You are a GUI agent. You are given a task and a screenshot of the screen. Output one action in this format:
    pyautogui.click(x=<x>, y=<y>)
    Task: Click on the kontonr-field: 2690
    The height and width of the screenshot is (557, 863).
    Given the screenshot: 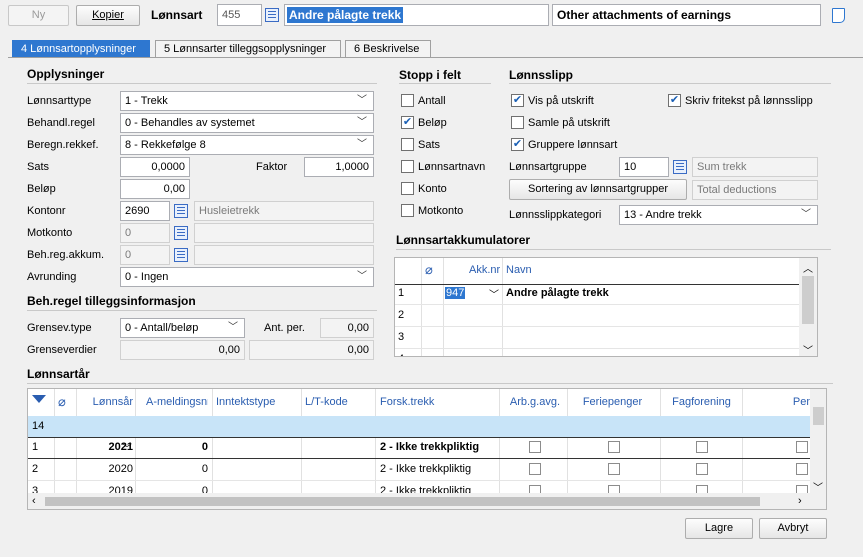 What is the action you would take?
    pyautogui.click(x=145, y=211)
    